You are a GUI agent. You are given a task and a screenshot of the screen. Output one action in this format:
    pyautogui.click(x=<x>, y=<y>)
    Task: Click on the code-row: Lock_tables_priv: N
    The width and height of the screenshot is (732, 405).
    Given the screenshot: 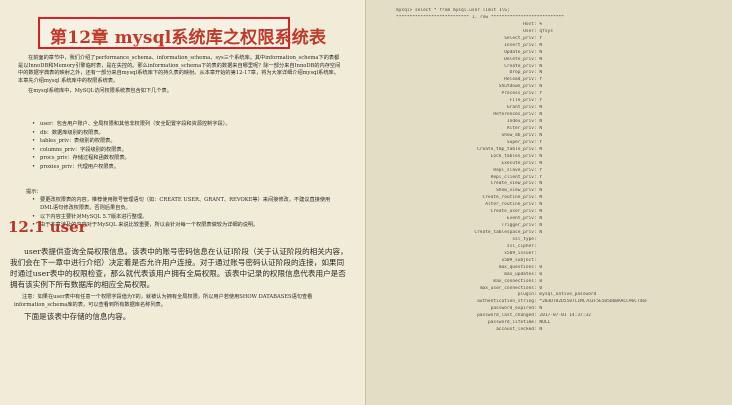 What is the action you would take?
    pyautogui.click(x=555, y=157)
    